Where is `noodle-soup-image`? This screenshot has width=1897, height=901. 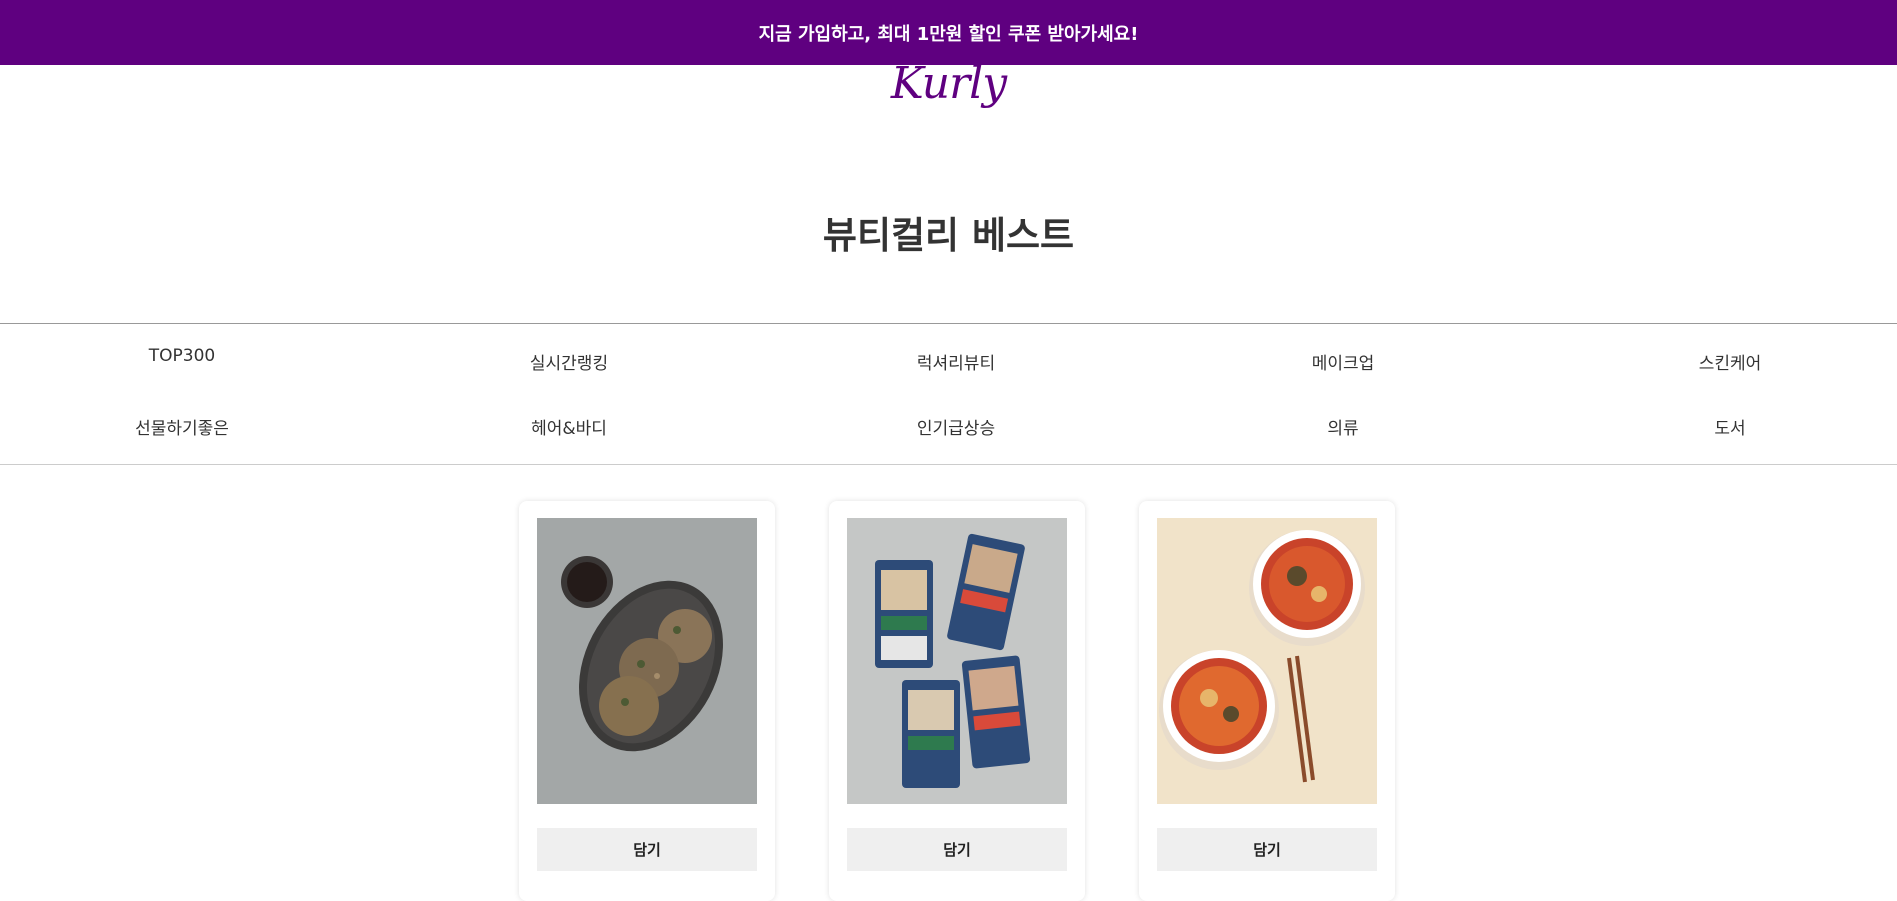
noodle-soup-image is located at coordinates (1267, 661).